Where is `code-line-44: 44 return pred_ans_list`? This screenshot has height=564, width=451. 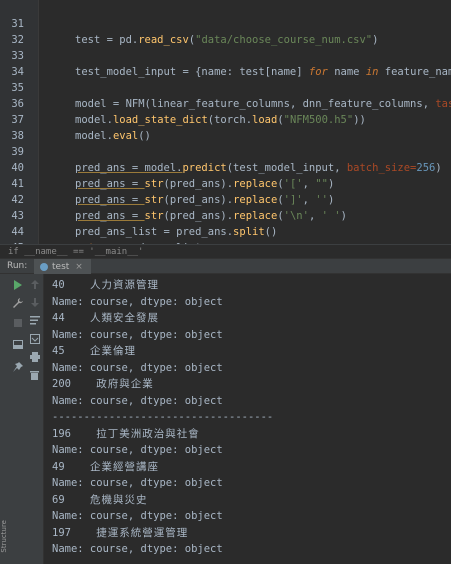
code-line-44: 44 return pred_ans_list is located at coordinates (225, 231).